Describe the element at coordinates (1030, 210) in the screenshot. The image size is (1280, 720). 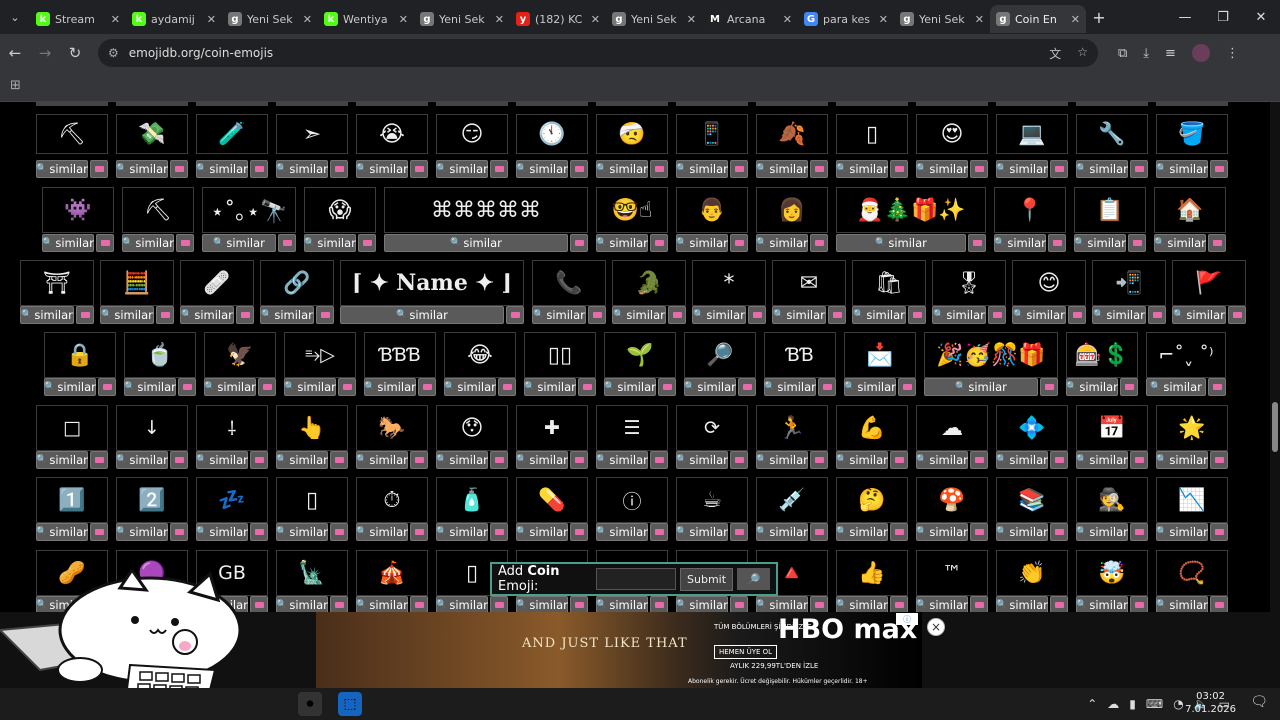
I see `emoji-cell: 📍` at that location.